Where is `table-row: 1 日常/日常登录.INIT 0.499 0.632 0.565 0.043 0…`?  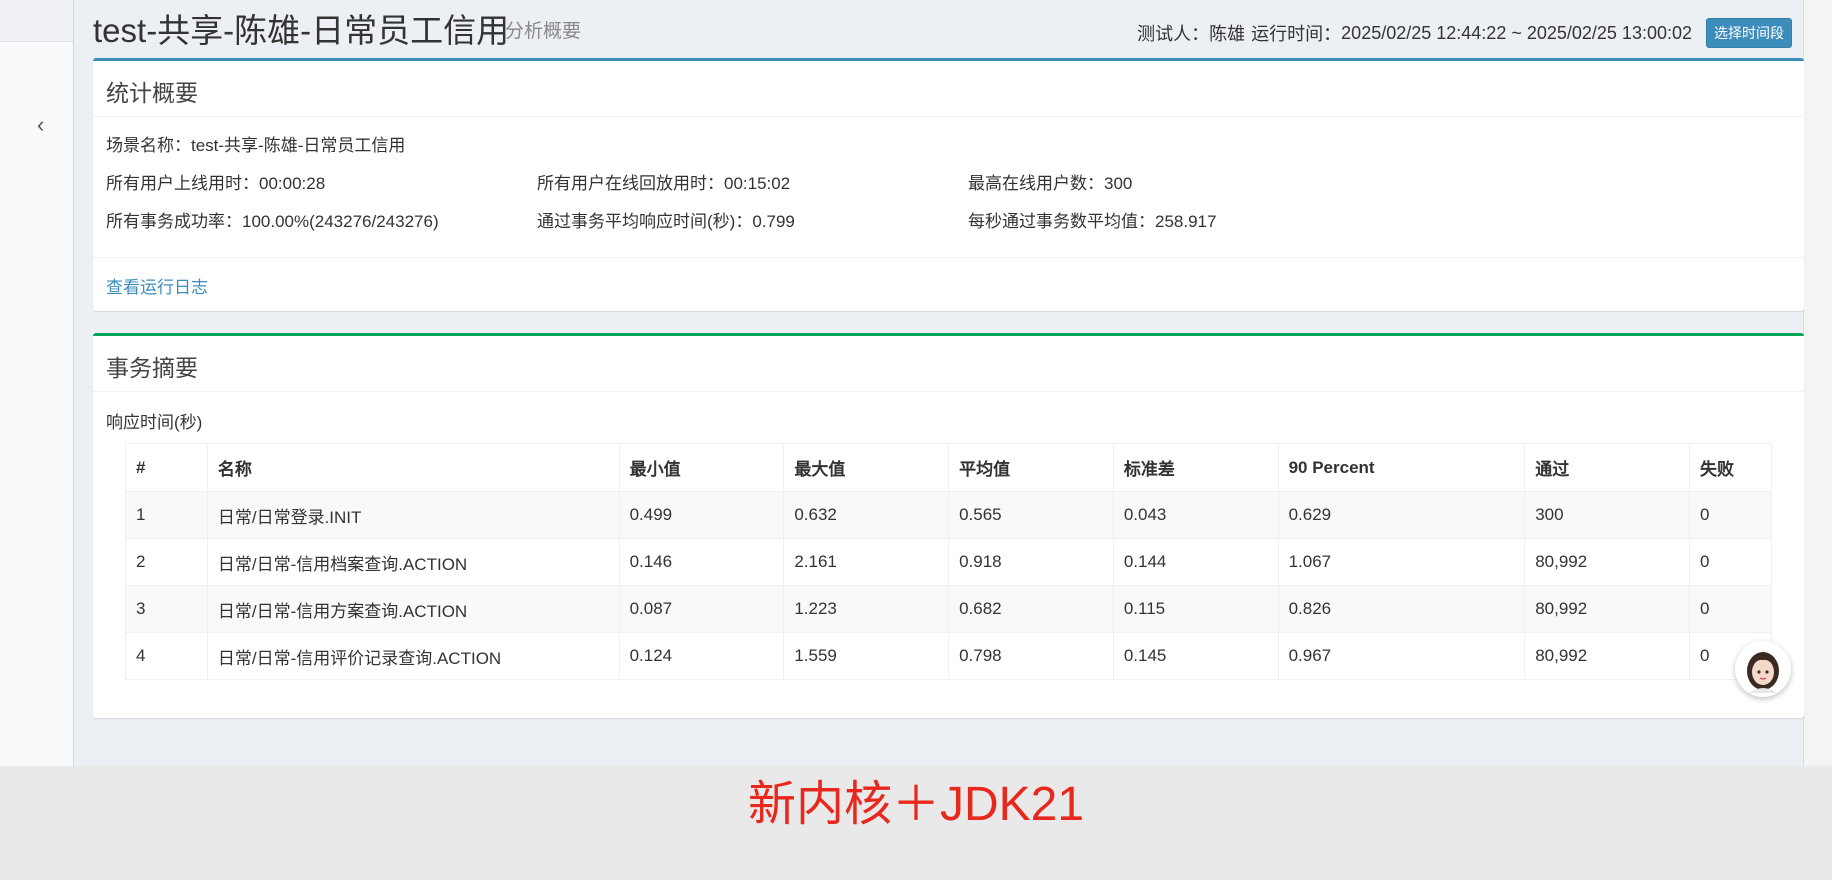 table-row: 1 日常/日常登录.INIT 0.499 0.632 0.565 0.043 0… is located at coordinates (949, 515).